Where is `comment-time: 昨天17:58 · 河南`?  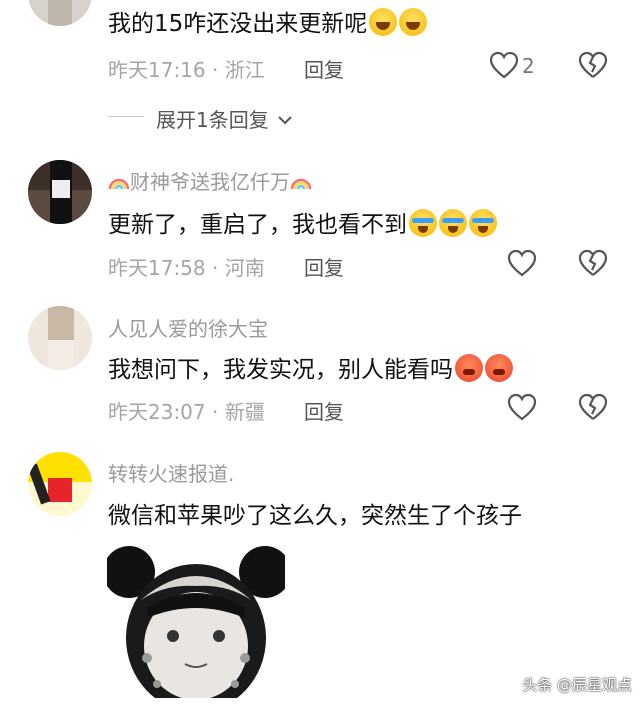
comment-time: 昨天17:58 · 河南 is located at coordinates (186, 268).